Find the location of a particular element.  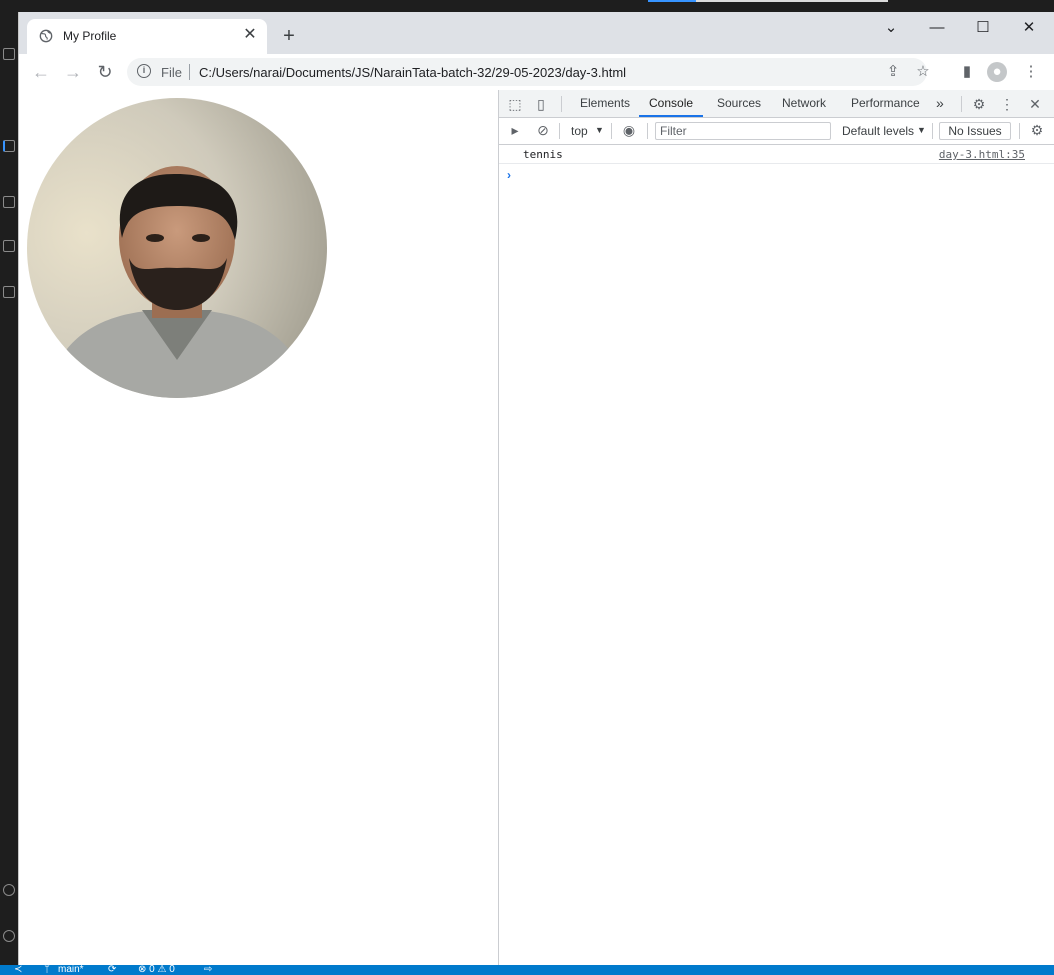

sidebar-toggle-icon: ▸ is located at coordinates (515, 130).